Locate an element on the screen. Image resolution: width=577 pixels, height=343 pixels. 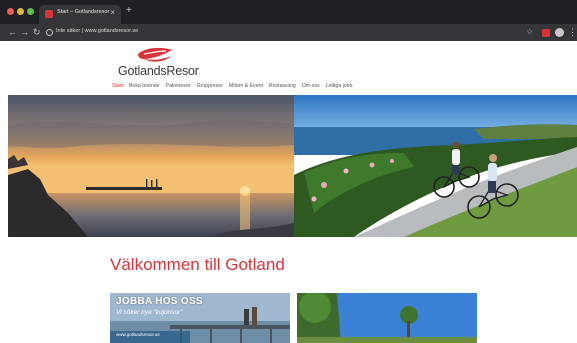
jobs-card-subtitle: Vi söker nya "kujonsor" is located at coordinates (149, 312).